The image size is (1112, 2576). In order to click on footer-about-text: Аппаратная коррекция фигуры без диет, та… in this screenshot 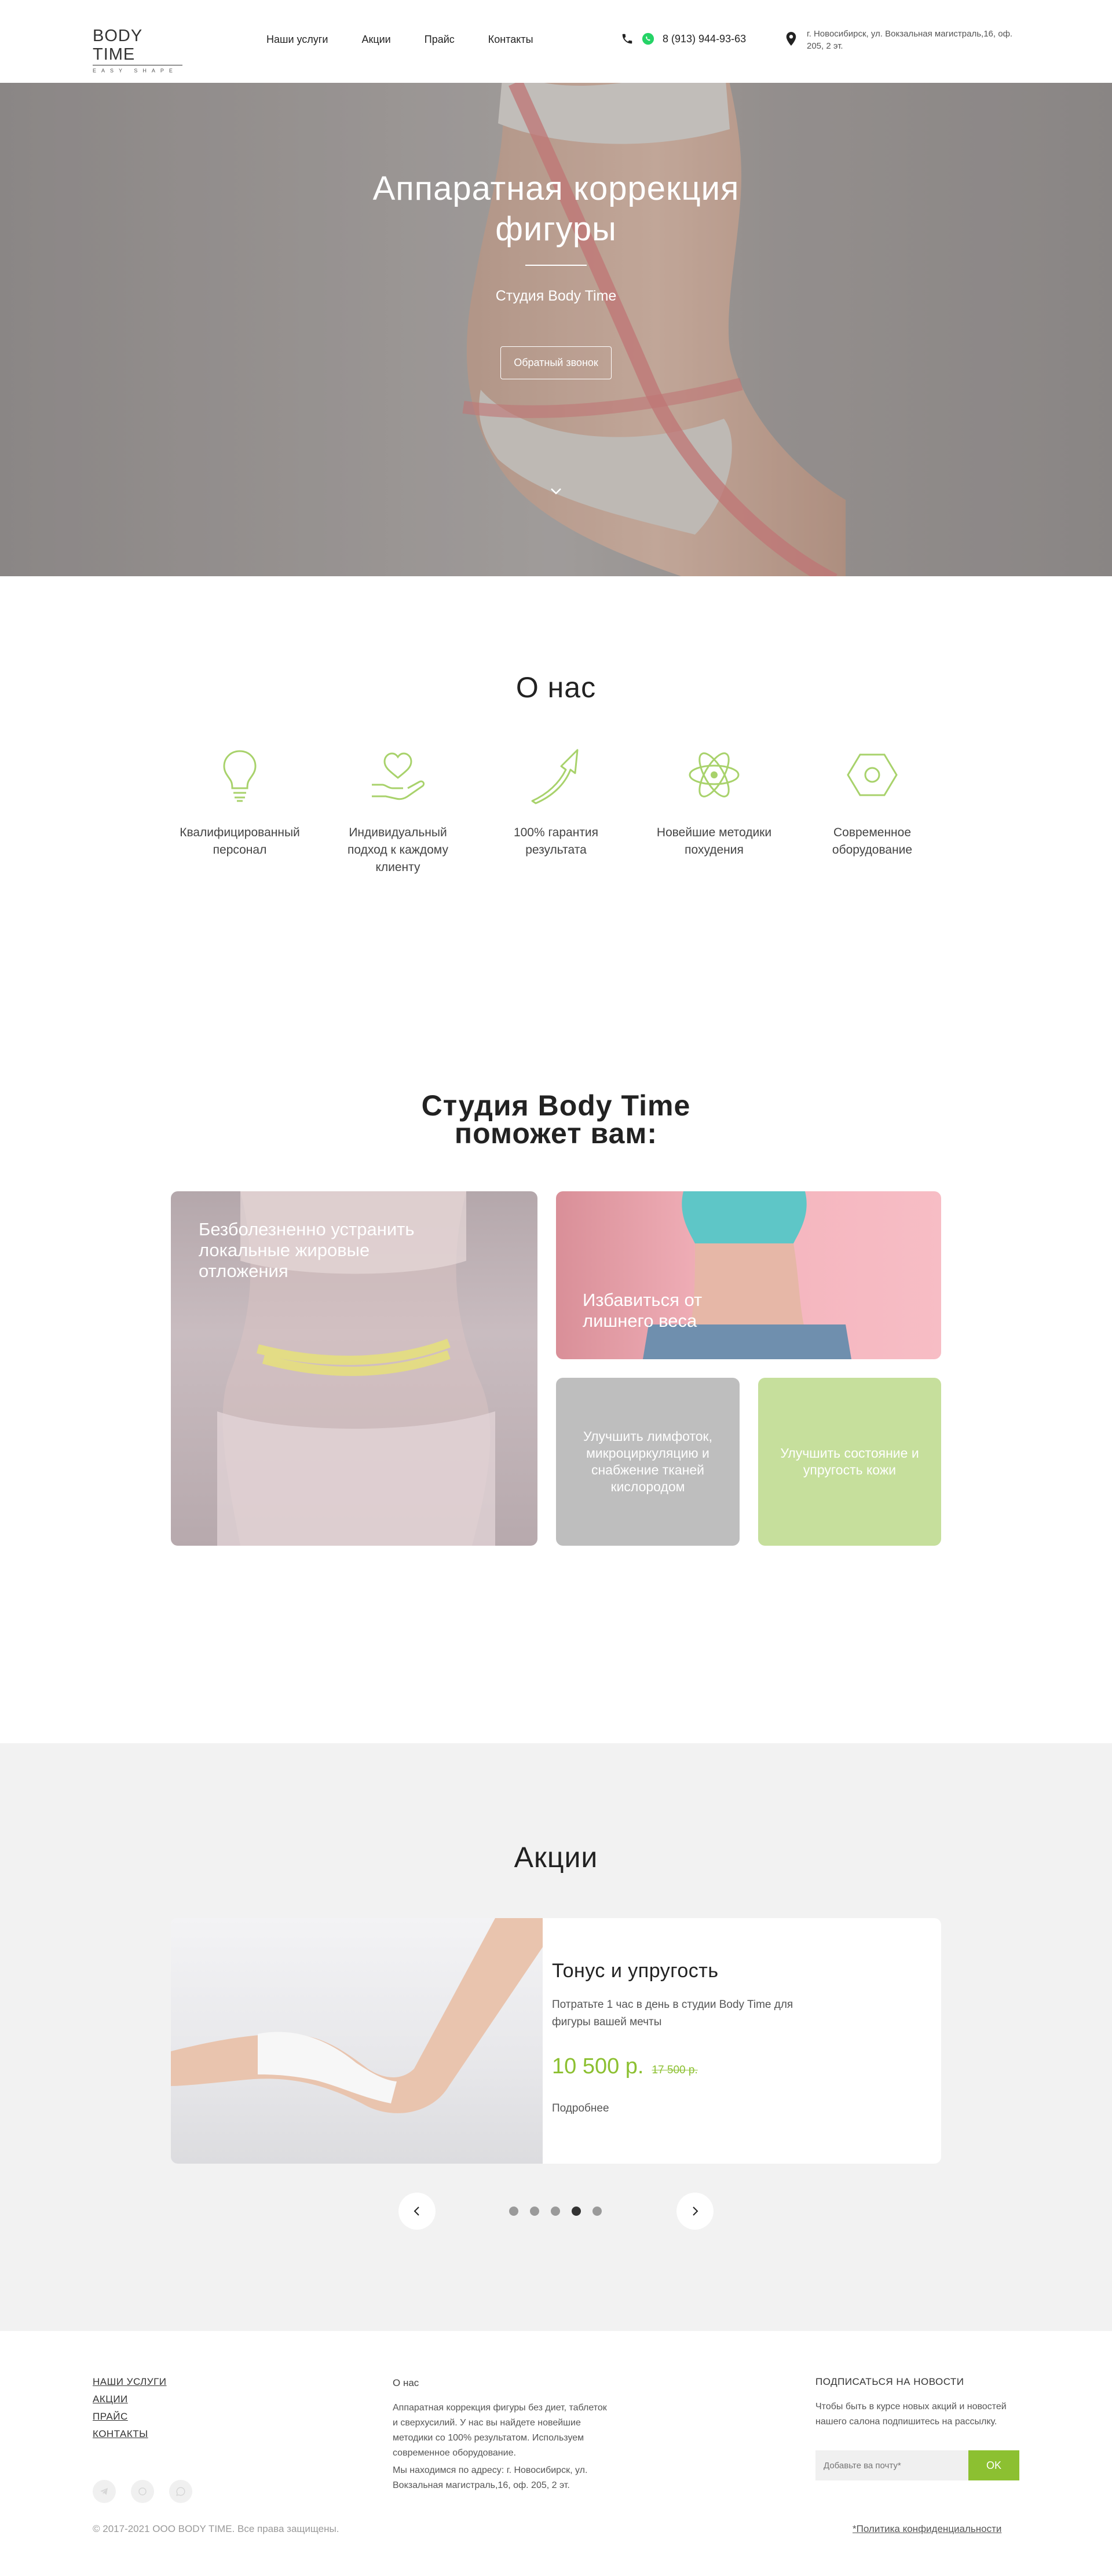, I will do `click(500, 2430)`.